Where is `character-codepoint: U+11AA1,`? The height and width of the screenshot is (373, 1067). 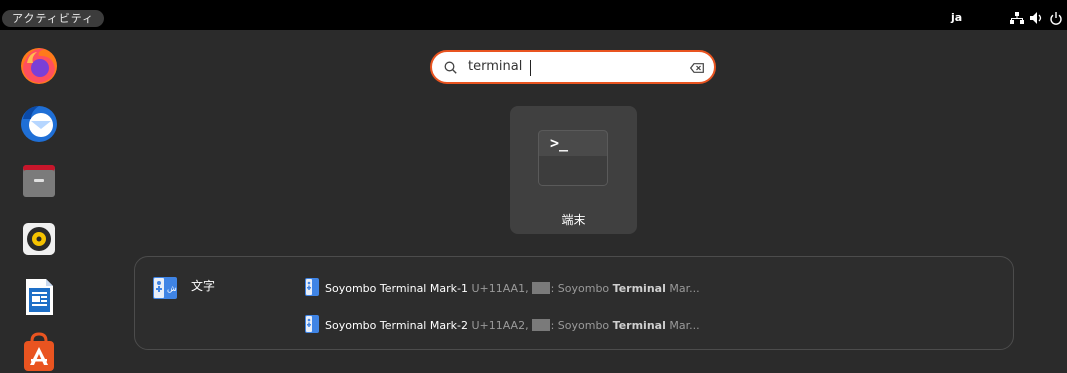
character-codepoint: U+11AA1, is located at coordinates (500, 288).